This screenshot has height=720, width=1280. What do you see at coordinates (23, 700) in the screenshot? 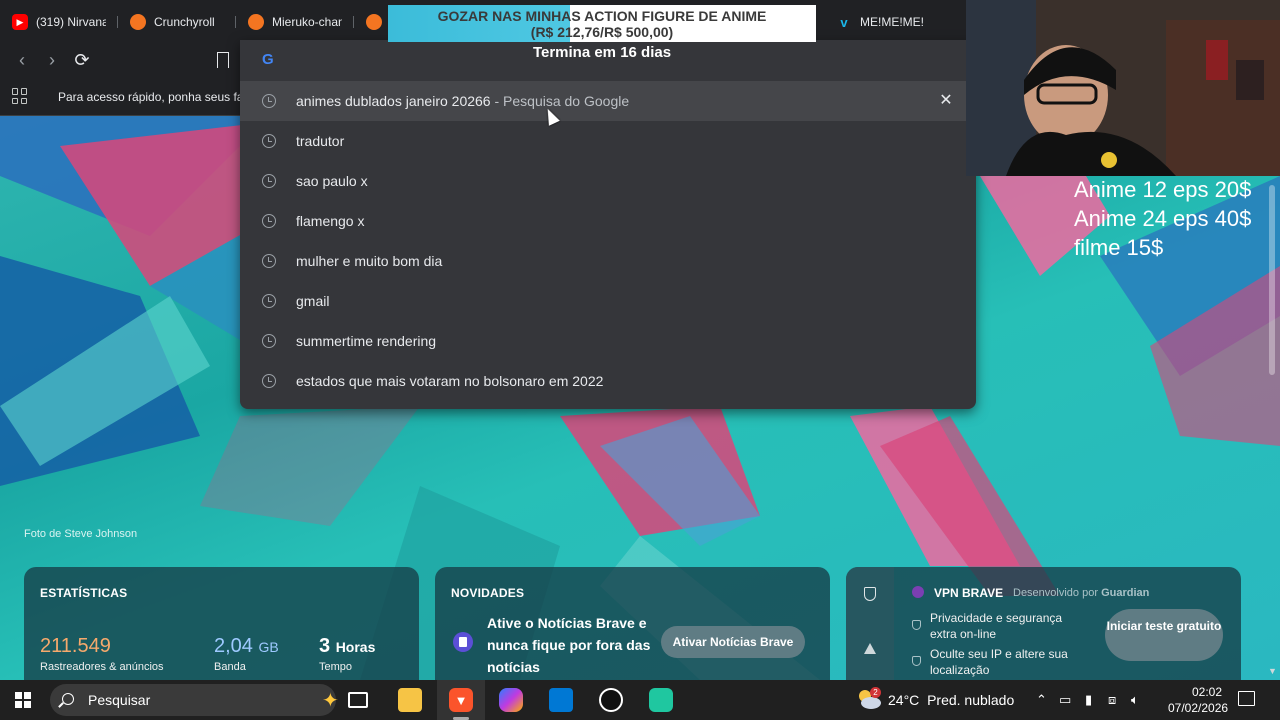
I see `windows-start-icon` at bounding box center [23, 700].